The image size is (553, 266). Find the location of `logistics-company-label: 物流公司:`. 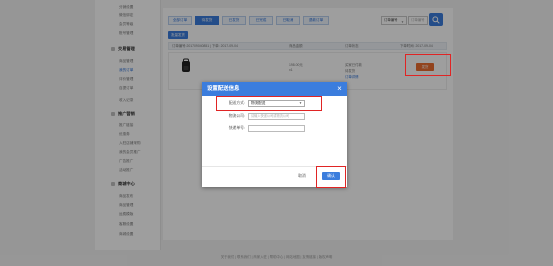

logistics-company-label: 物流公司: is located at coordinates (236, 116).